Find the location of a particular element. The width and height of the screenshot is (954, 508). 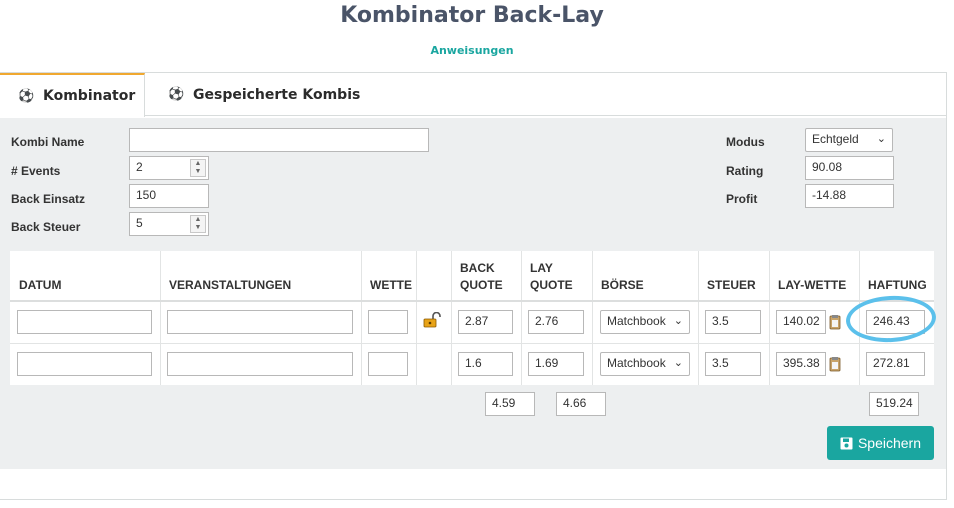

row1-wette-input is located at coordinates (388, 322).